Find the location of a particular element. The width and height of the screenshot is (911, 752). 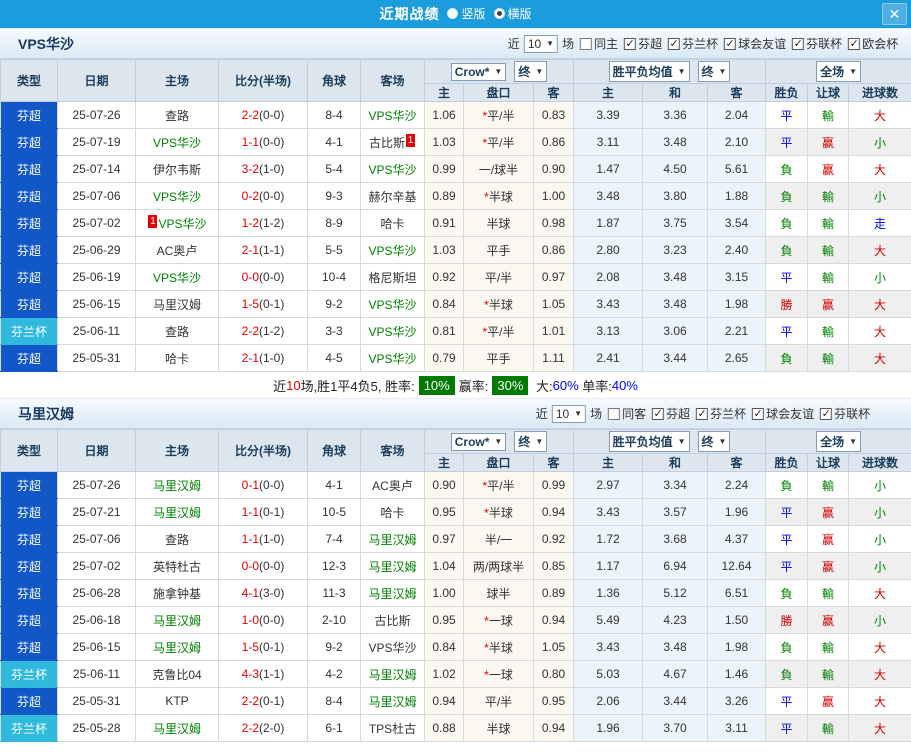

ah-home-odds: 0.91 is located at coordinates (444, 223).